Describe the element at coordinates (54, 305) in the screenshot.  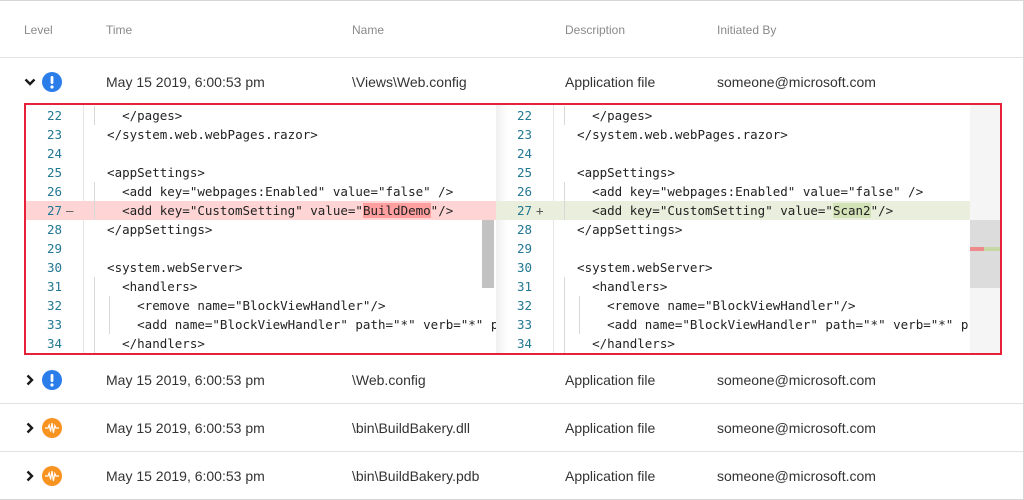
I see `line-number: 32` at that location.